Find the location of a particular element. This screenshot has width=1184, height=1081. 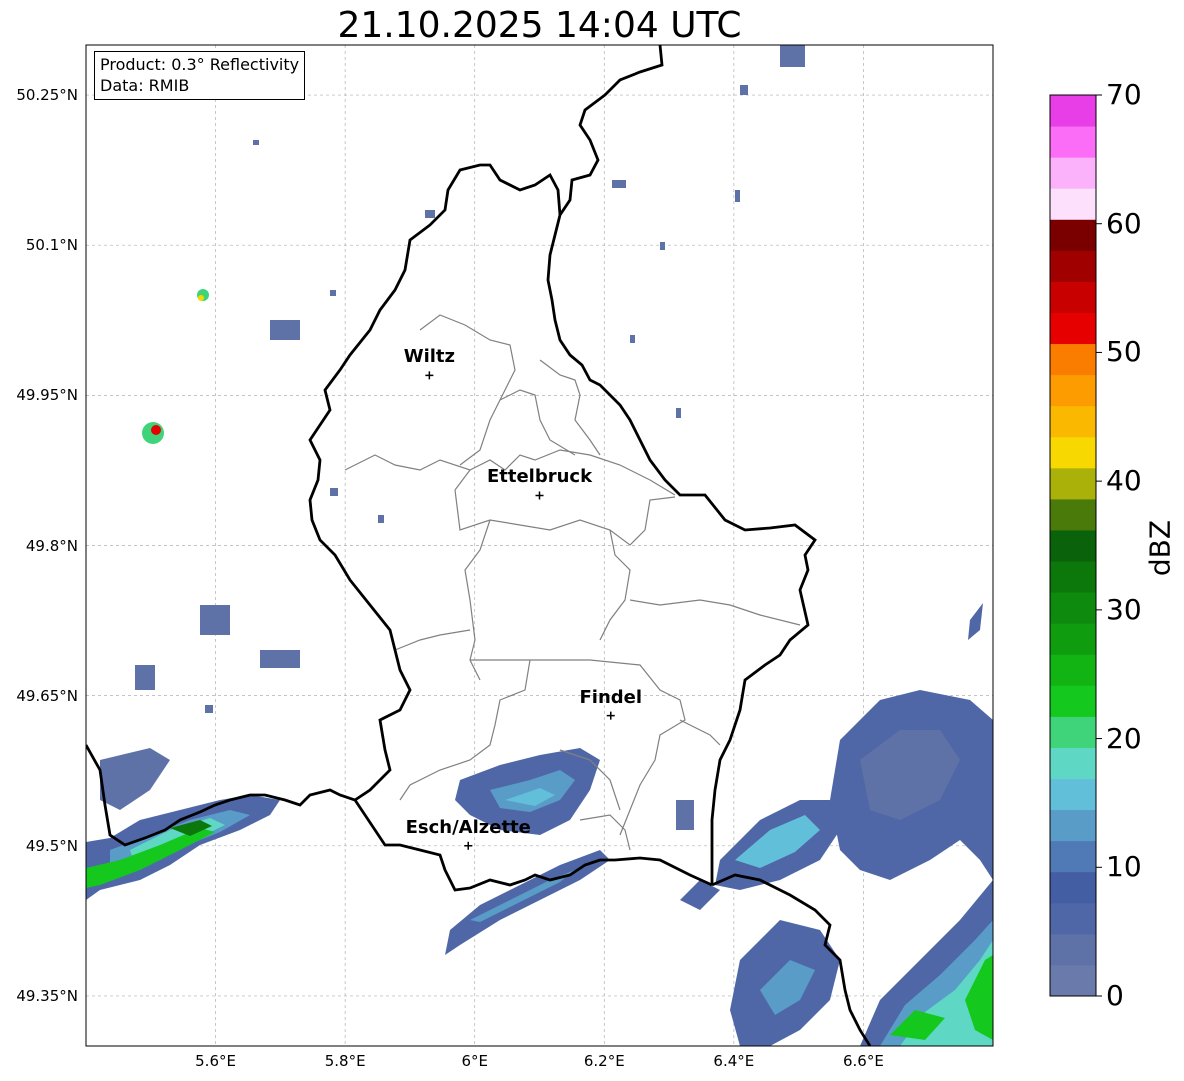

colorbar-tick-label: 10 is located at coordinates (1124, 867).